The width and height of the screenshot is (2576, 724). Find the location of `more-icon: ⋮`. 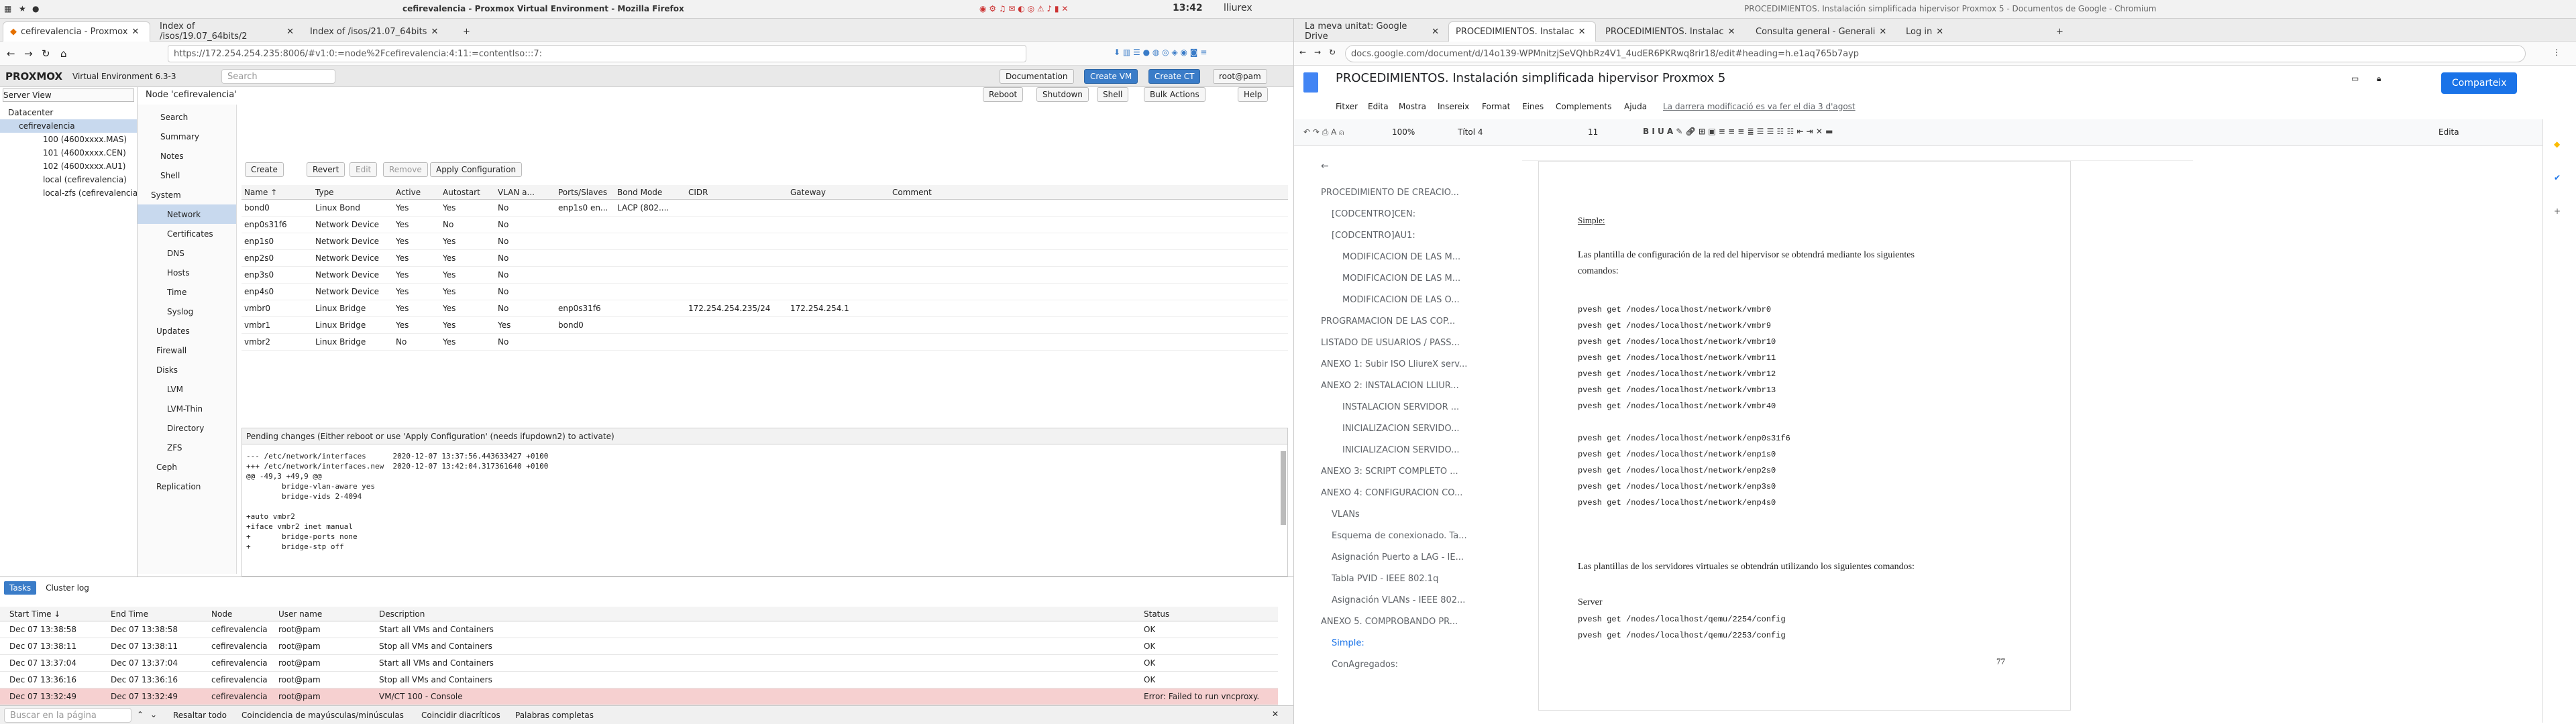

more-icon: ⋮ is located at coordinates (2557, 52).